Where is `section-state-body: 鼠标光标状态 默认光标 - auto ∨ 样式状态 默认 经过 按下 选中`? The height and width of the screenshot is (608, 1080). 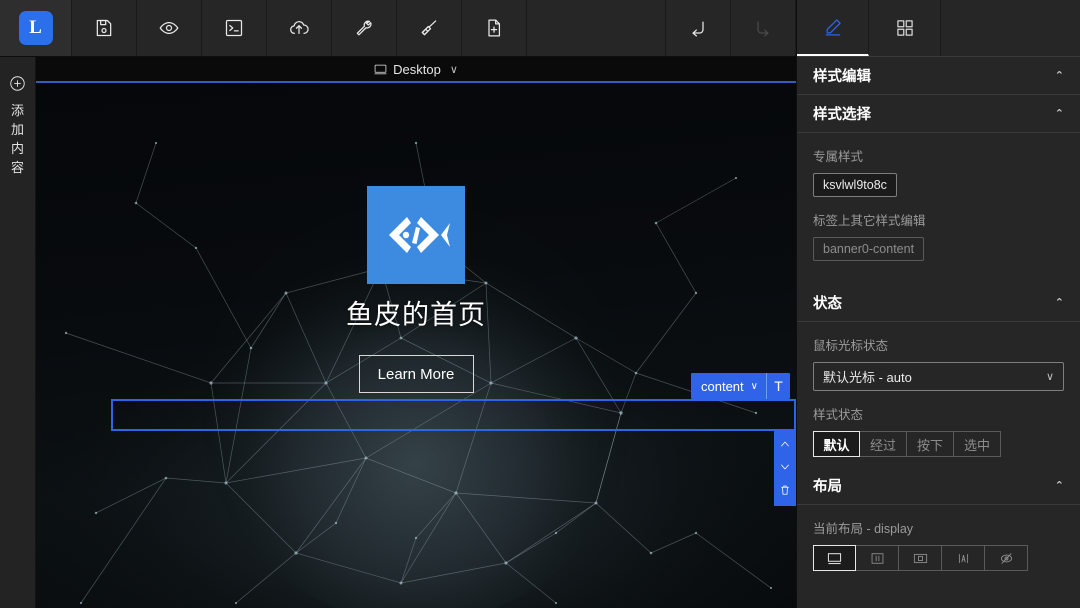 section-state-body: 鼠标光标状态 默认光标 - auto ∨ 样式状态 默认 经过 按下 选中 is located at coordinates (938, 394).